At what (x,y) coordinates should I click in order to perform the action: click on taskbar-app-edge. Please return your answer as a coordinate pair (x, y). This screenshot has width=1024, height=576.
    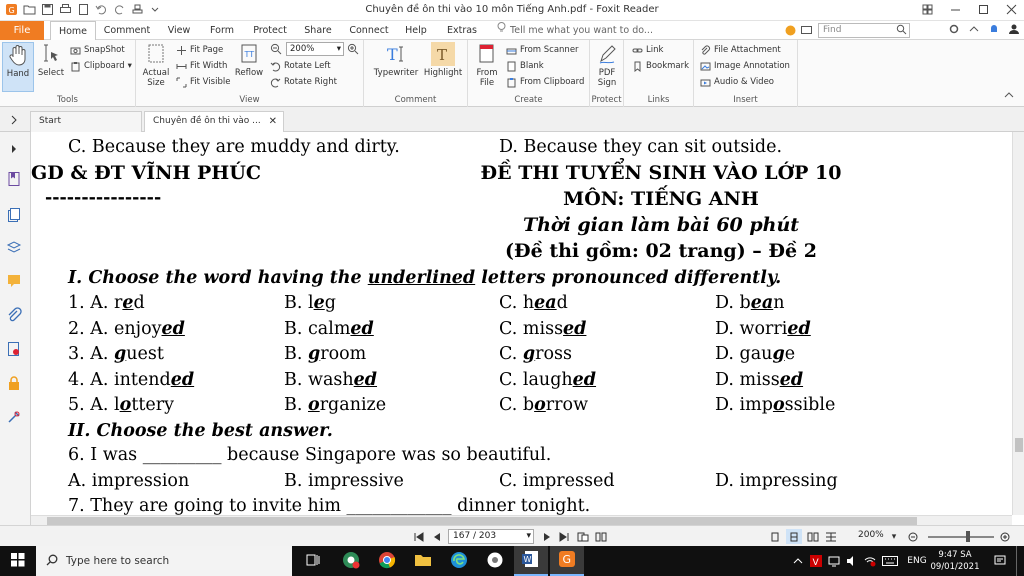
    Looking at the image, I should click on (459, 561).